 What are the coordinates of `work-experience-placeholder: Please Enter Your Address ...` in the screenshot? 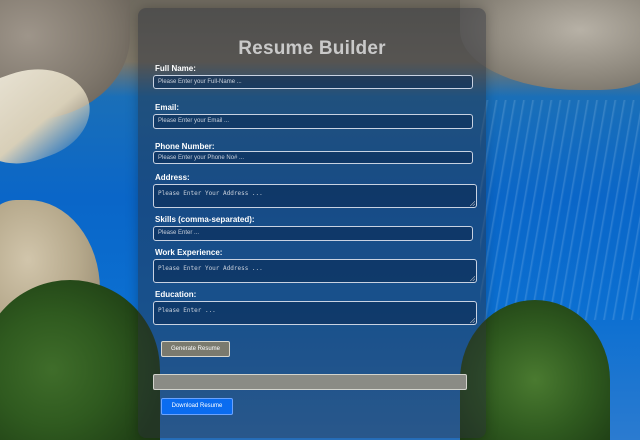 It's located at (210, 268).